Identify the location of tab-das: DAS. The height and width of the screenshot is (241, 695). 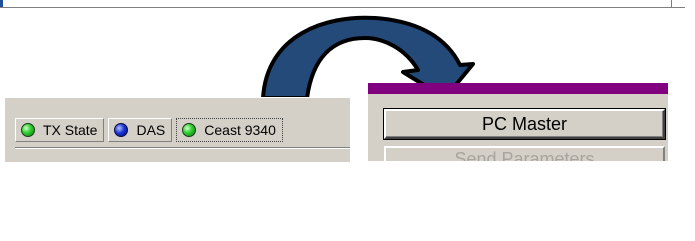
(140, 130).